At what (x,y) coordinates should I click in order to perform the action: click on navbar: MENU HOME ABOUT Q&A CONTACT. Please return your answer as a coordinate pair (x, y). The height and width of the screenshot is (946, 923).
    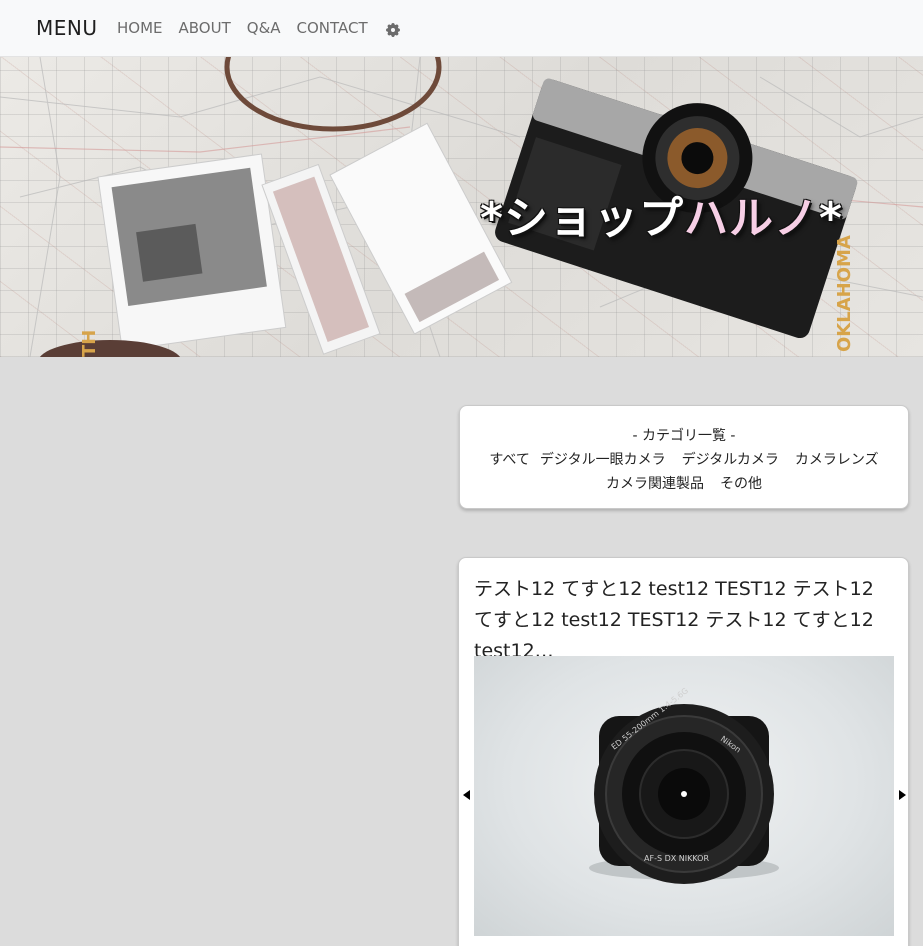
    Looking at the image, I should click on (461, 28).